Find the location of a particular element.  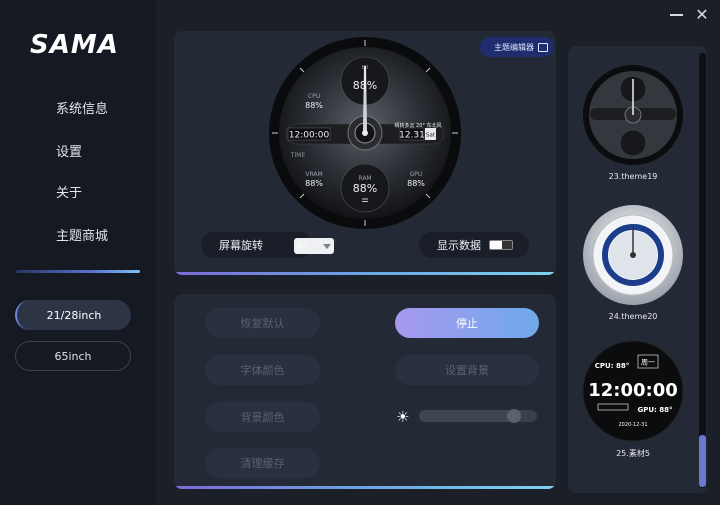

gpu-value: 88% is located at coordinates (416, 183).